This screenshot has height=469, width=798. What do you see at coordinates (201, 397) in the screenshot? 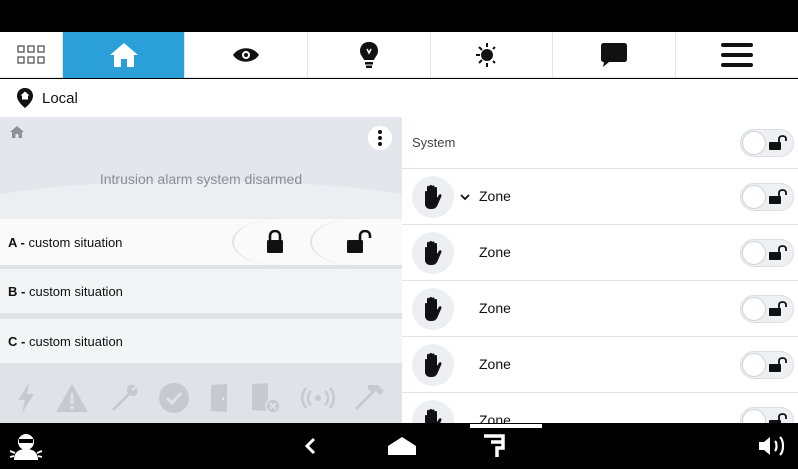
I see `alarm-status-icons` at bounding box center [201, 397].